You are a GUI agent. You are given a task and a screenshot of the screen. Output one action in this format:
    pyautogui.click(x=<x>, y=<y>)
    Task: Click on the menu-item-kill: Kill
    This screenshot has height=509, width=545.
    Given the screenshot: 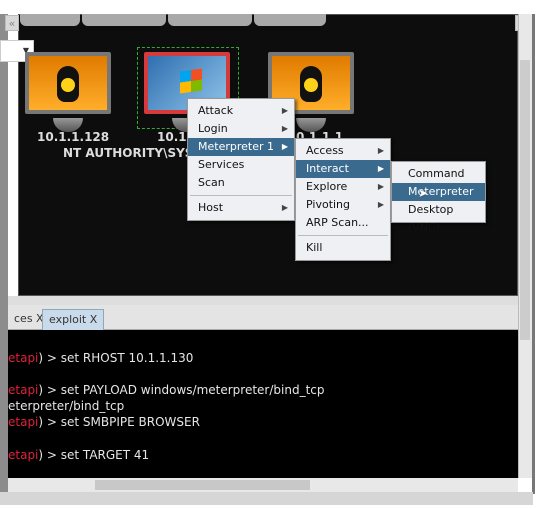 What is the action you would take?
    pyautogui.click(x=343, y=248)
    